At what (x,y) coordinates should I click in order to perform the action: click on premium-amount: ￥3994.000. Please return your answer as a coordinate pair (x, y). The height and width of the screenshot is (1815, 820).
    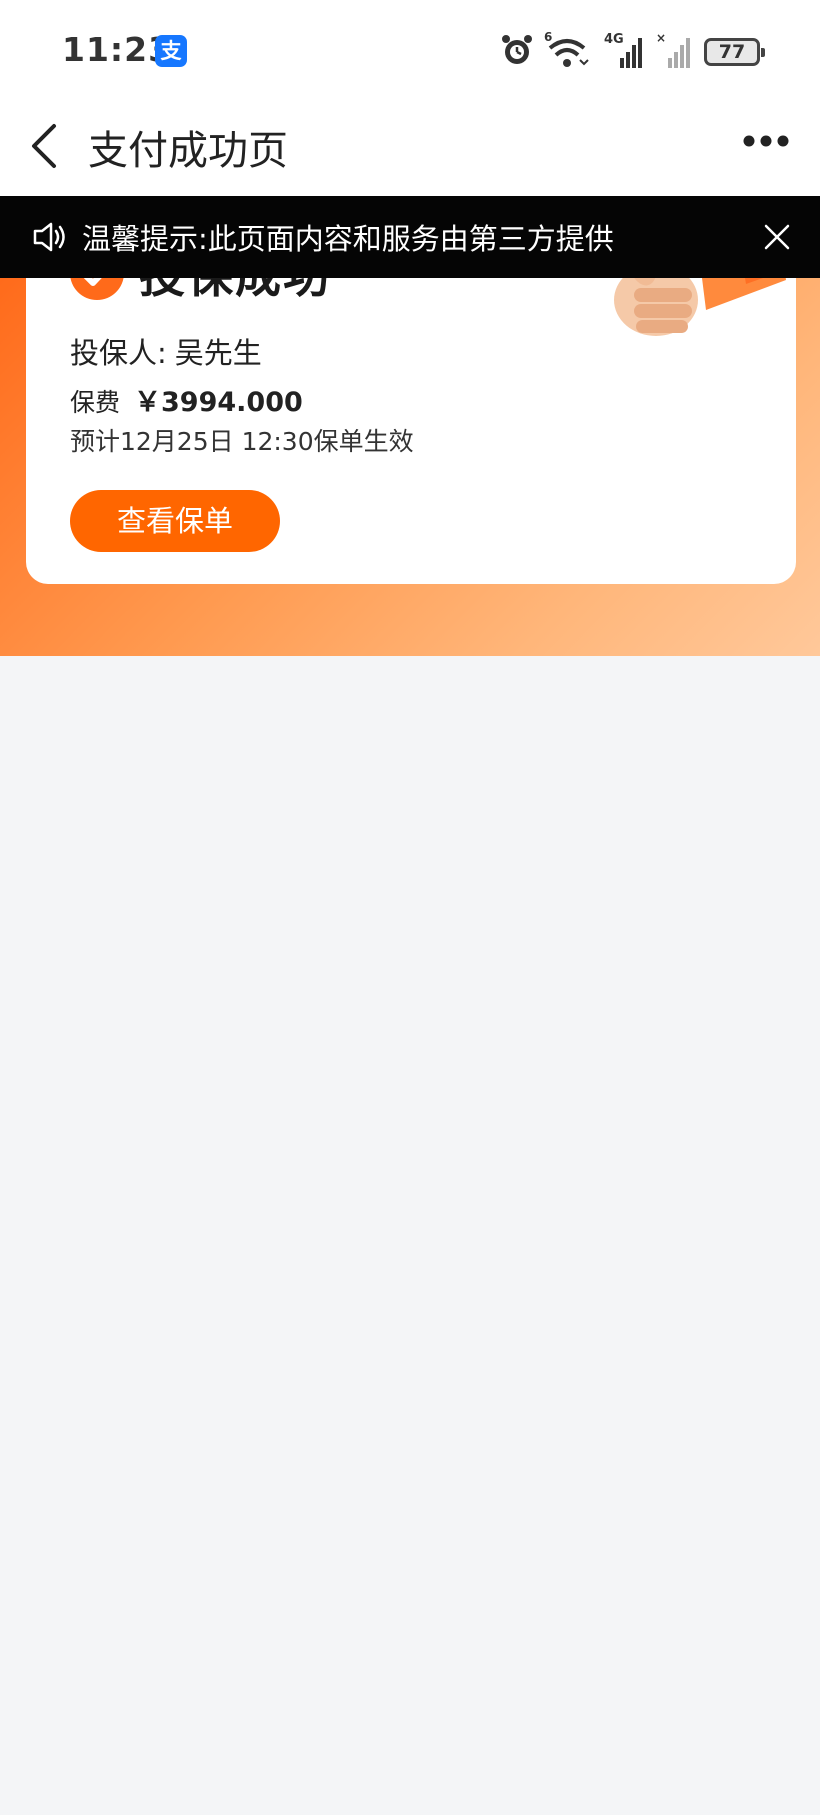
    Looking at the image, I should click on (218, 402).